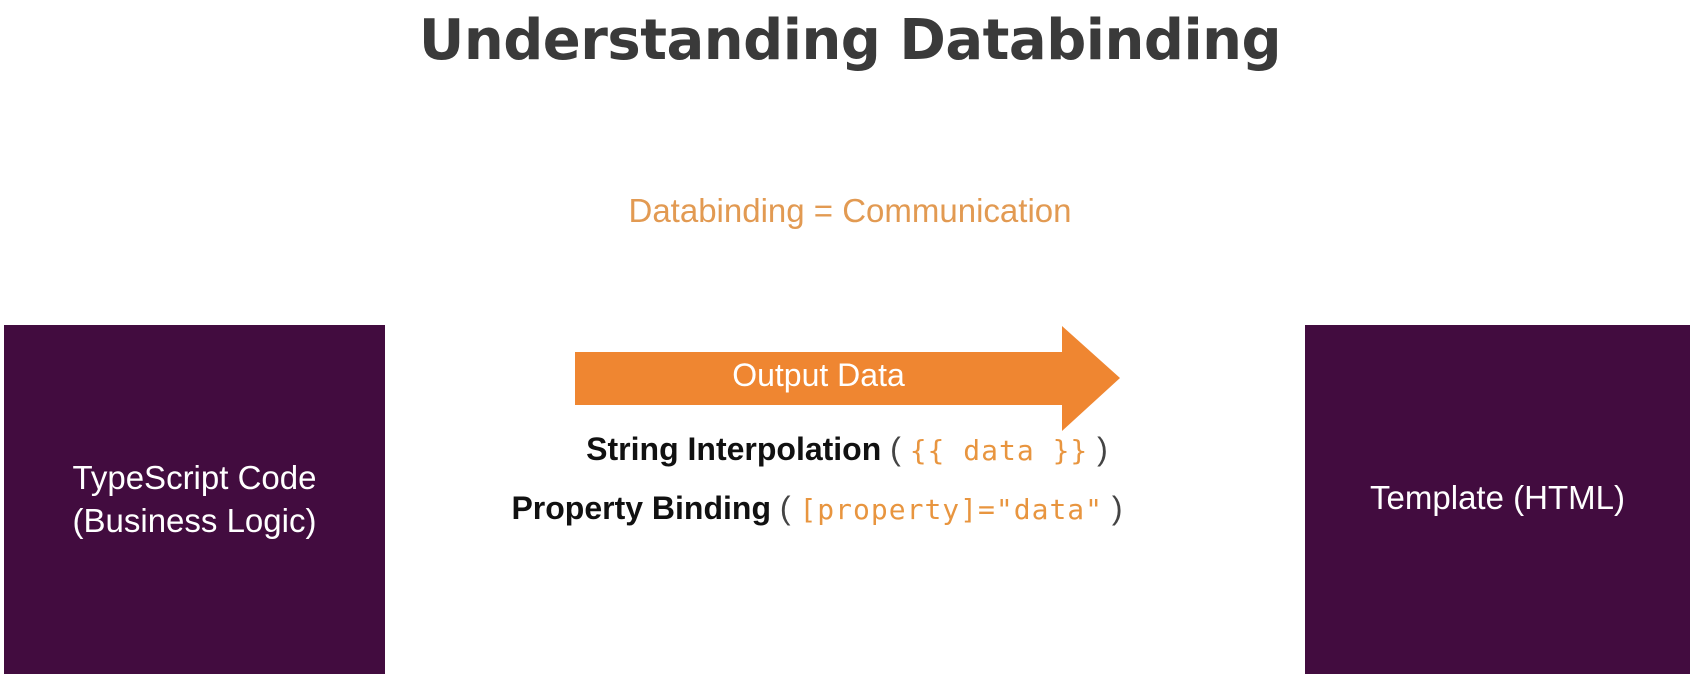  I want to click on template-html-label: Template (HTML), so click(1497, 498).